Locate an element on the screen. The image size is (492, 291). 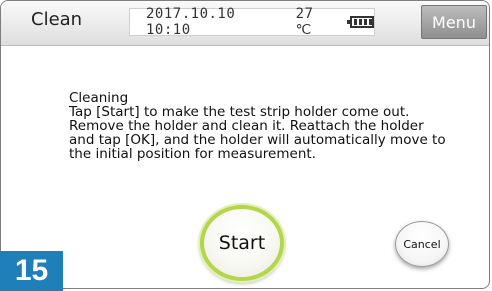
status-bar: 2017.10.10 10:10 27 ℃ is located at coordinates (252, 22).